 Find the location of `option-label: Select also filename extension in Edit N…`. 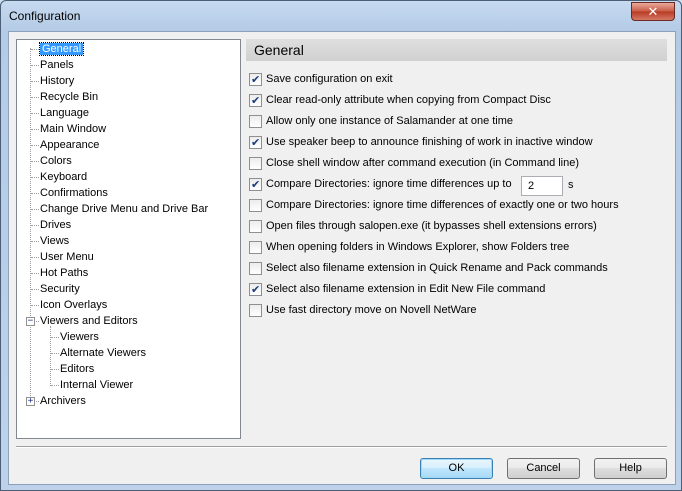

option-label: Select also filename extension in Edit N… is located at coordinates (406, 289).